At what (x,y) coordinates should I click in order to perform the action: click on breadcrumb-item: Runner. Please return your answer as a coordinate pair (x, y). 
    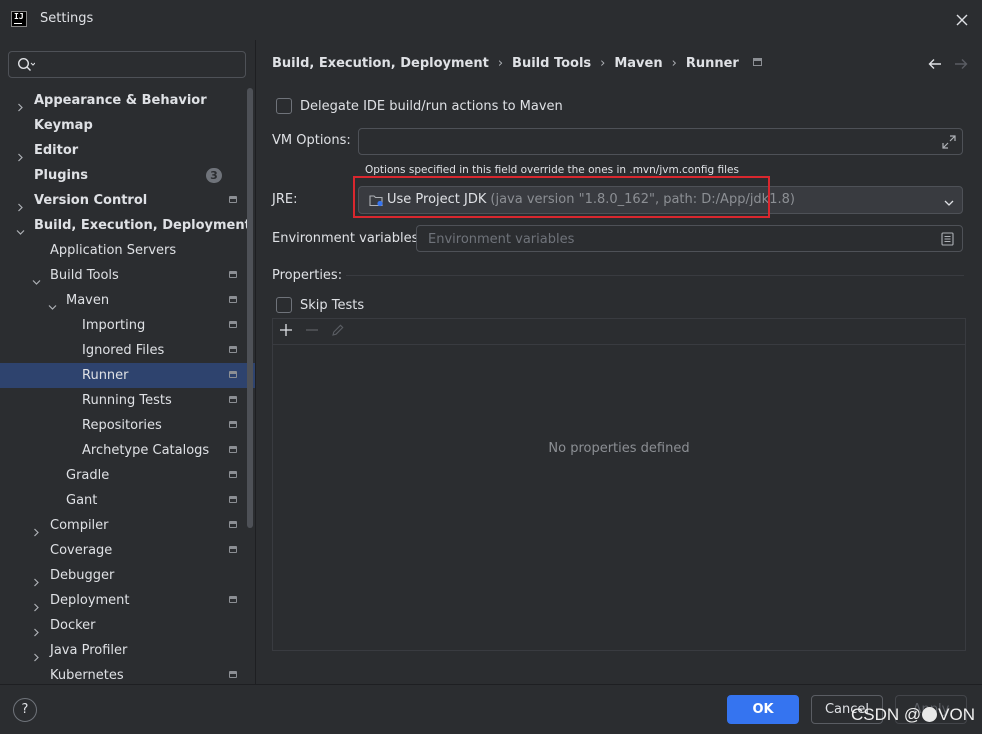
    Looking at the image, I should click on (712, 63).